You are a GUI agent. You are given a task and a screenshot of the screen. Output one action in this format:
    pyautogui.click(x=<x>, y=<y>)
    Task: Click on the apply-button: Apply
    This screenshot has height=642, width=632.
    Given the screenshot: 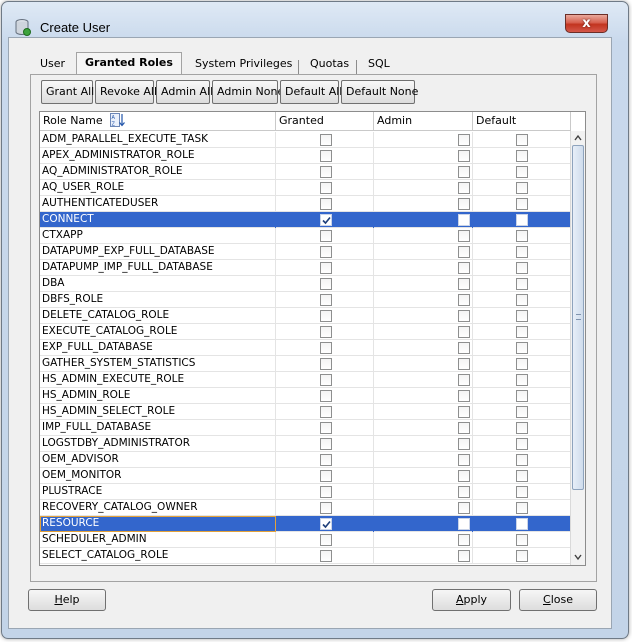 What is the action you would take?
    pyautogui.click(x=471, y=600)
    